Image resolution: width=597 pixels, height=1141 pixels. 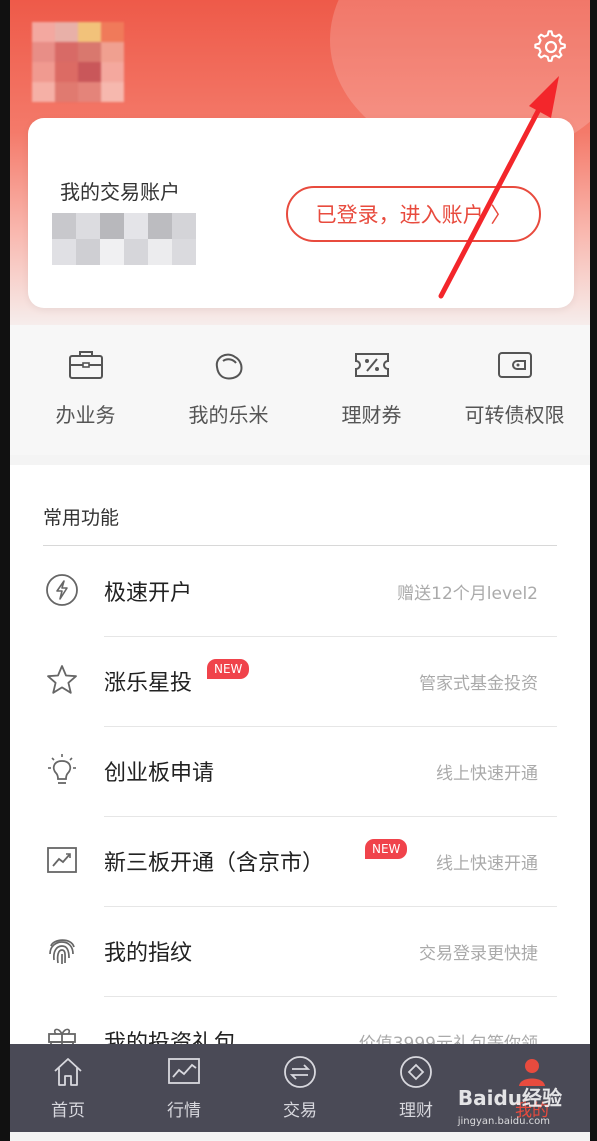 What do you see at coordinates (300, 952) in the screenshot?
I see `feature-fingerprint: 我的指纹 交易登录更快捷` at bounding box center [300, 952].